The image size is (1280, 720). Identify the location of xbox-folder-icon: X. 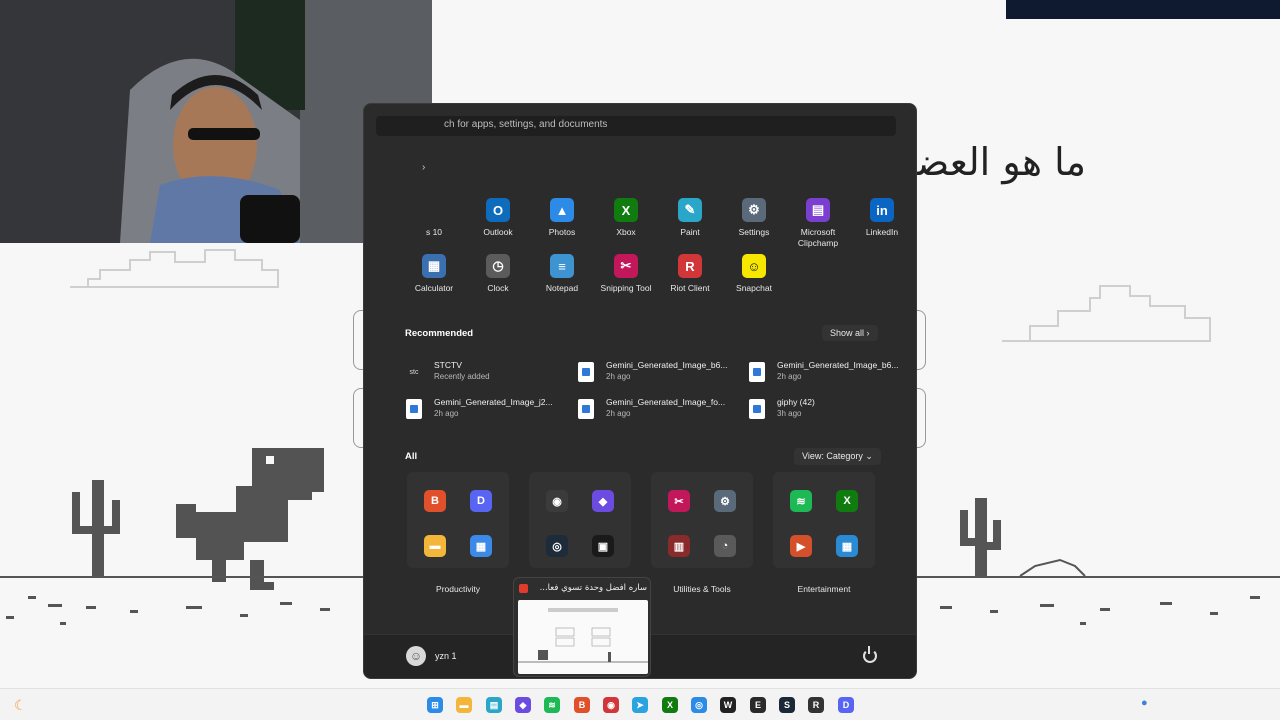
(847, 501).